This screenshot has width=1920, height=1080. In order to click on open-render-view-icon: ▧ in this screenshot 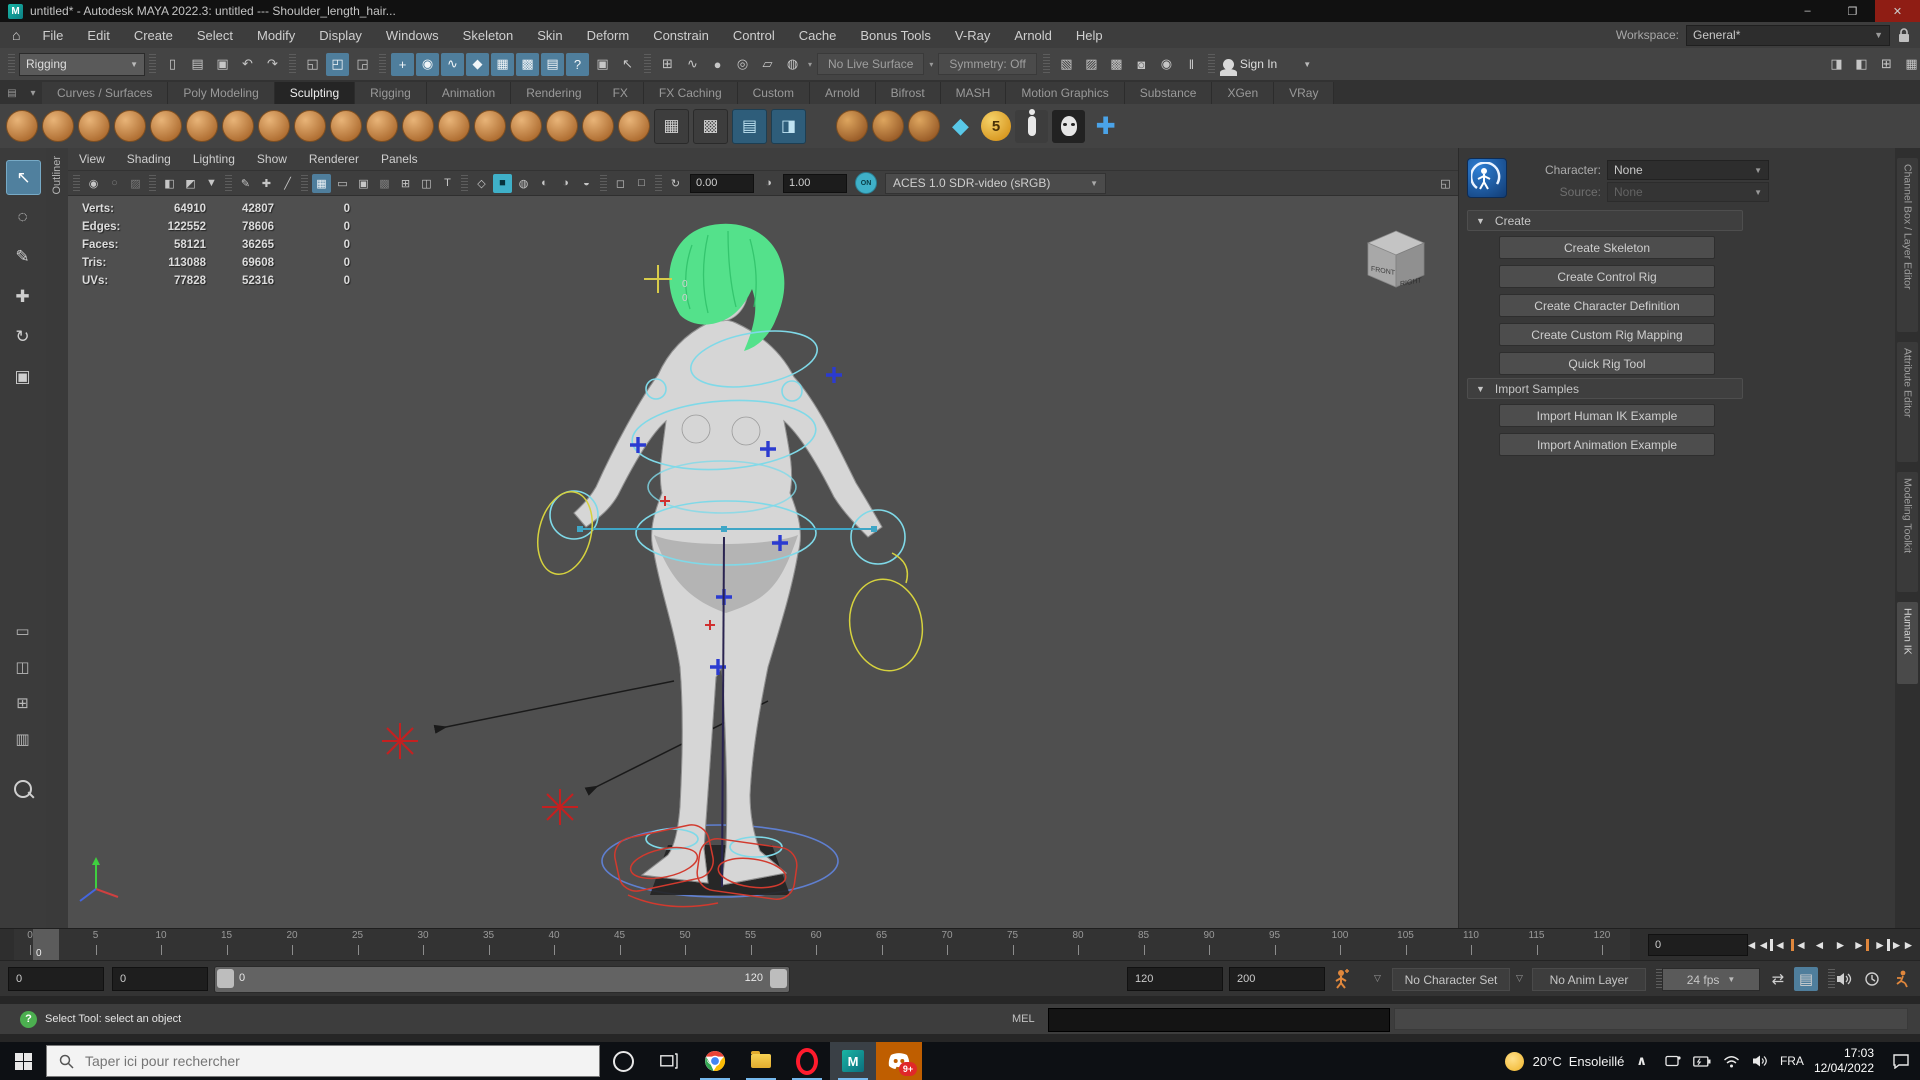, I will do `click(1066, 64)`.